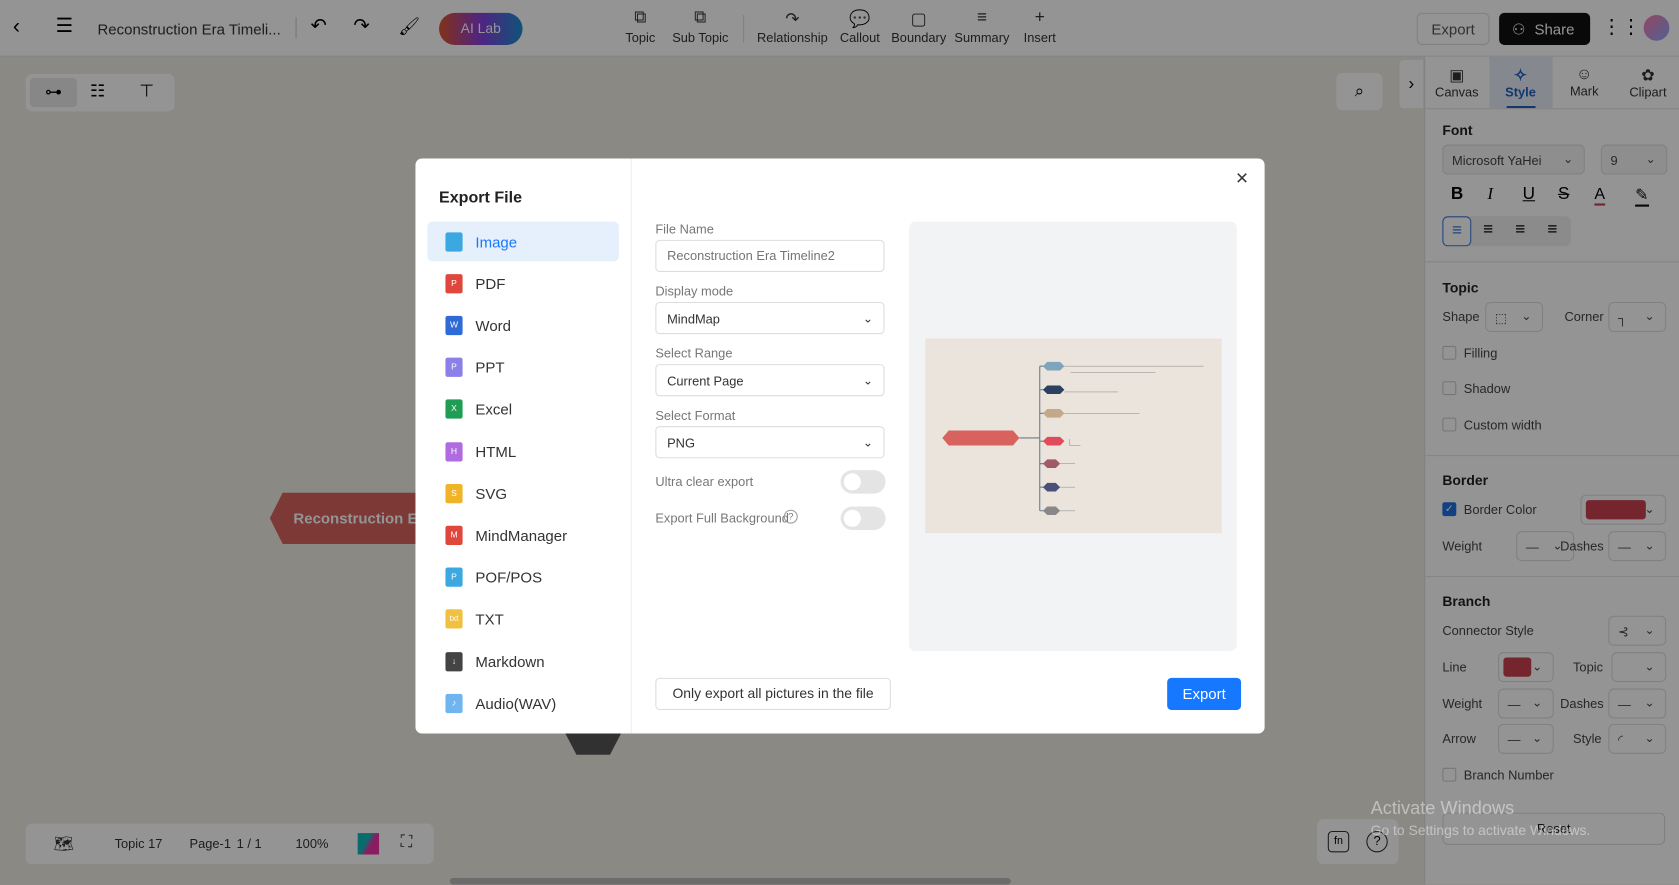 The height and width of the screenshot is (885, 1679). What do you see at coordinates (454, 283) in the screenshot?
I see `pdf-file-icon: P` at bounding box center [454, 283].